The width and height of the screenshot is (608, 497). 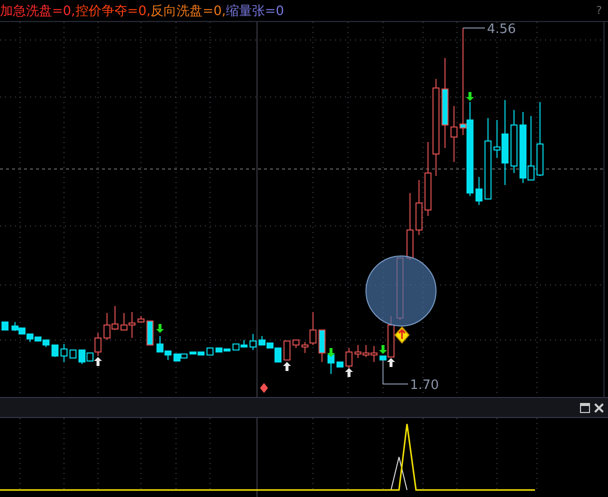 What do you see at coordinates (38, 11) in the screenshot?
I see `indicator-legend: 加急洗盘=0,` at bounding box center [38, 11].